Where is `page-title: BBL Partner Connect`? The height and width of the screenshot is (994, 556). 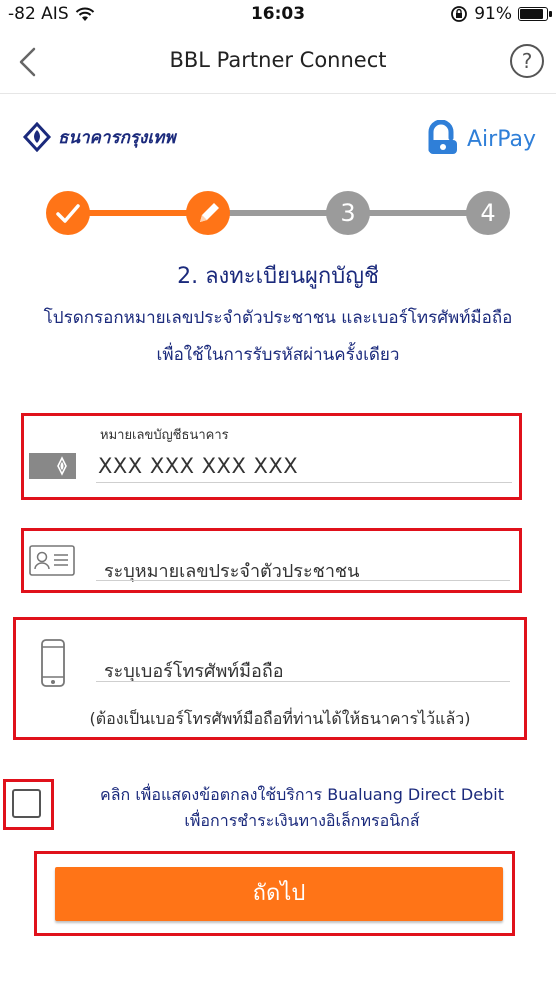
page-title: BBL Partner Connect is located at coordinates (278, 60).